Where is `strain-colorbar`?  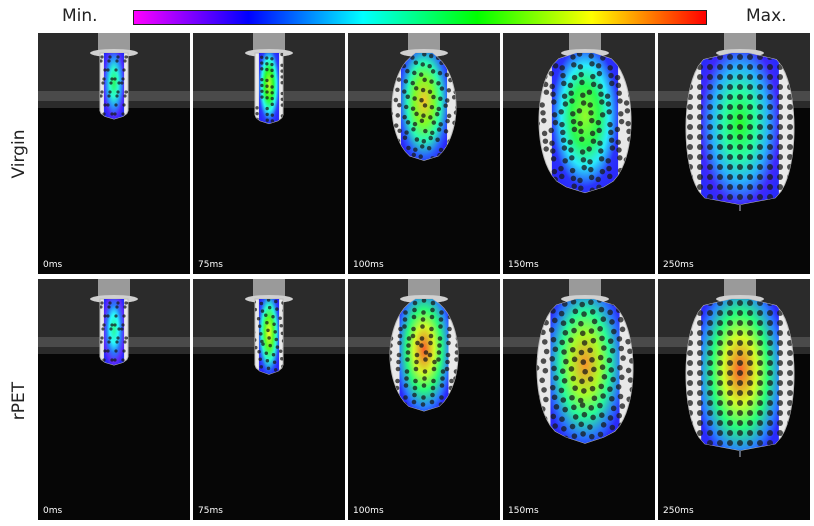 strain-colorbar is located at coordinates (420, 17).